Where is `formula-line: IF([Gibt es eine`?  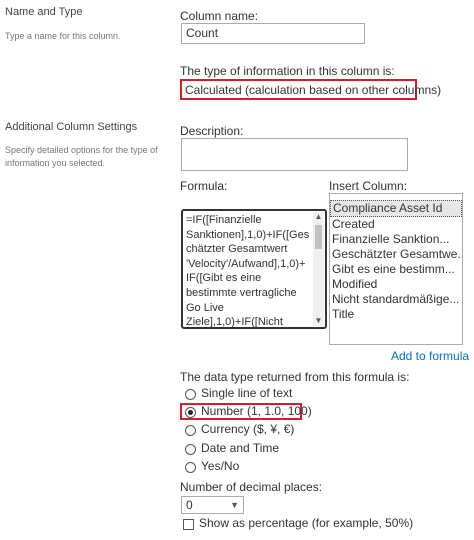
formula-line: IF([Gibt es eine is located at coordinates (224, 278).